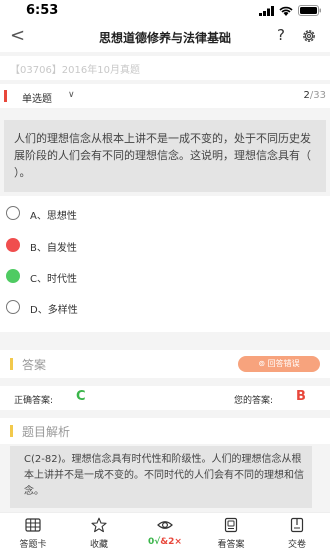 The width and height of the screenshot is (330, 557). What do you see at coordinates (266, 10) in the screenshot?
I see `signal-icon` at bounding box center [266, 10].